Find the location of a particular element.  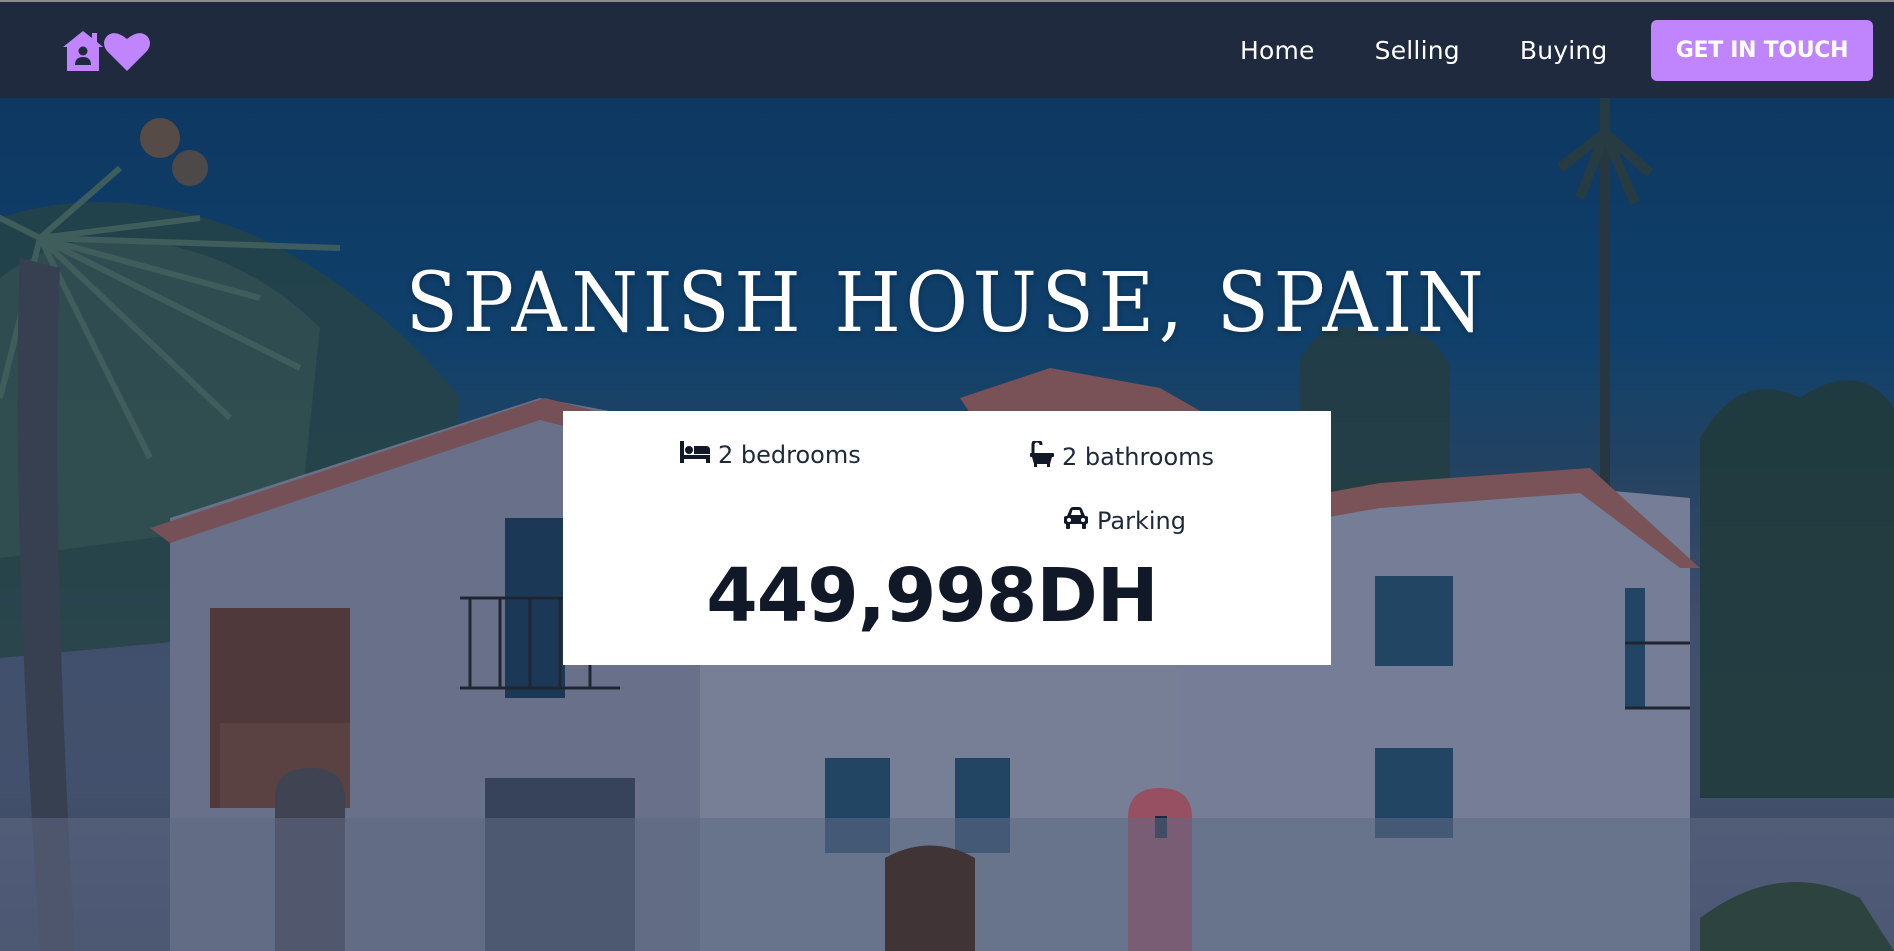

nav-link-home: Home is located at coordinates (1277, 50).